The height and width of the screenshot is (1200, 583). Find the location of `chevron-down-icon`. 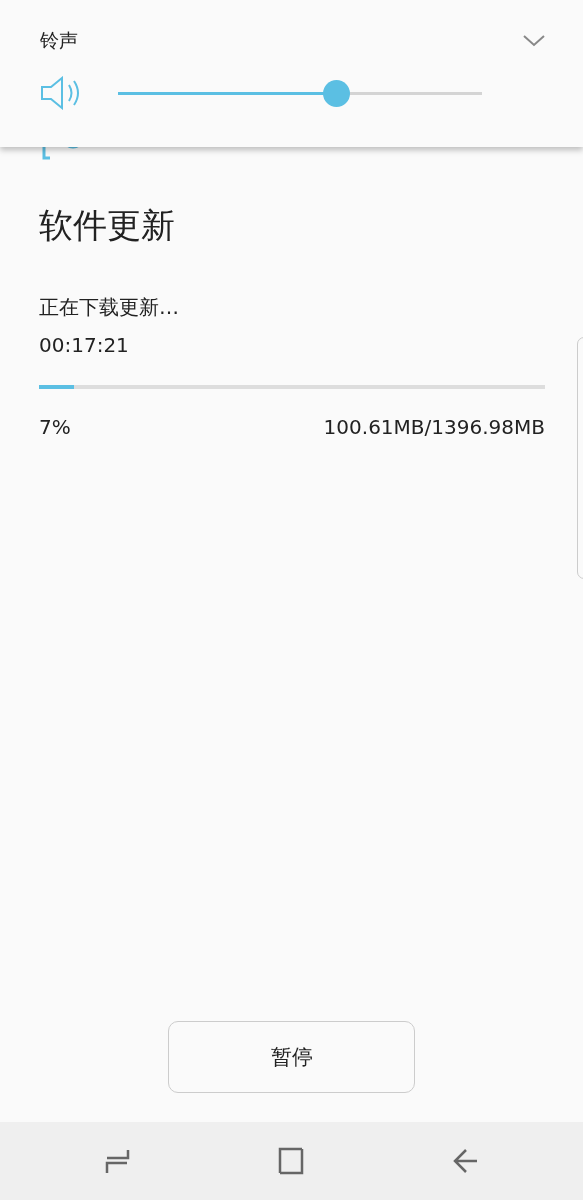

chevron-down-icon is located at coordinates (534, 41).